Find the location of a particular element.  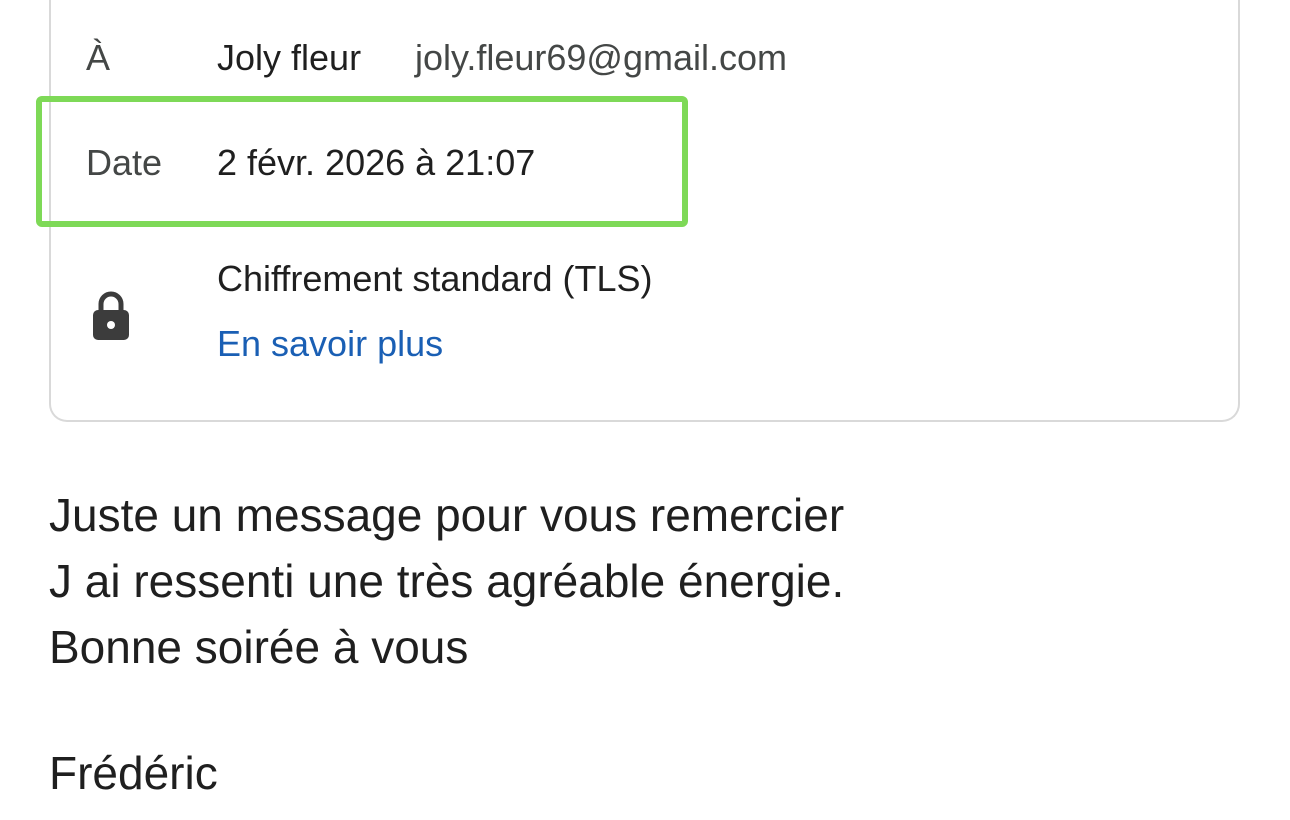

to-label: À is located at coordinates (98, 57).